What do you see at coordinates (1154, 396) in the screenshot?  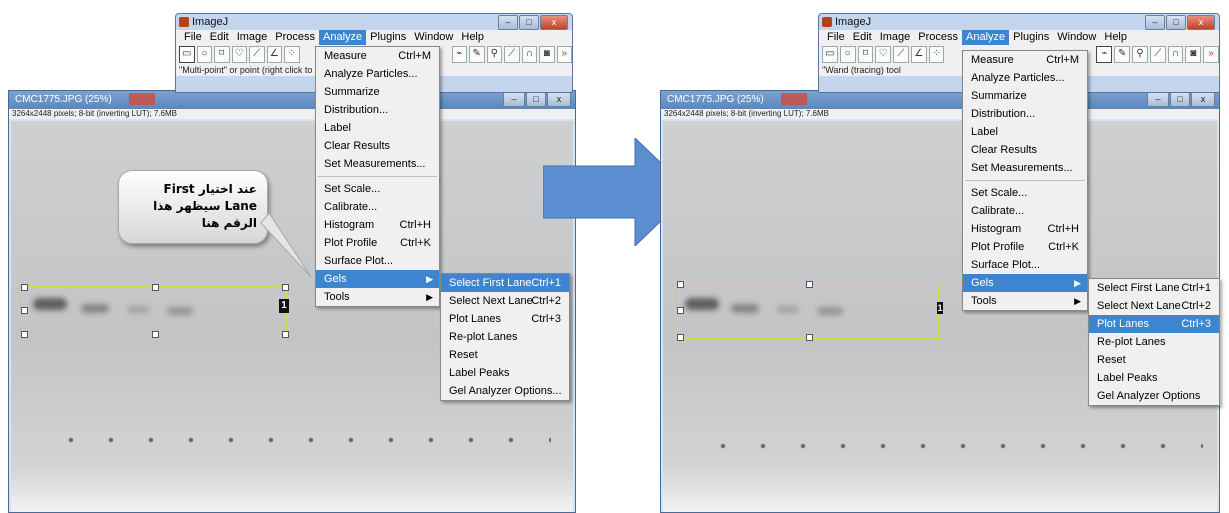 I see `submenu-item-gel-analyzer-options: Gel Analyzer Options` at bounding box center [1154, 396].